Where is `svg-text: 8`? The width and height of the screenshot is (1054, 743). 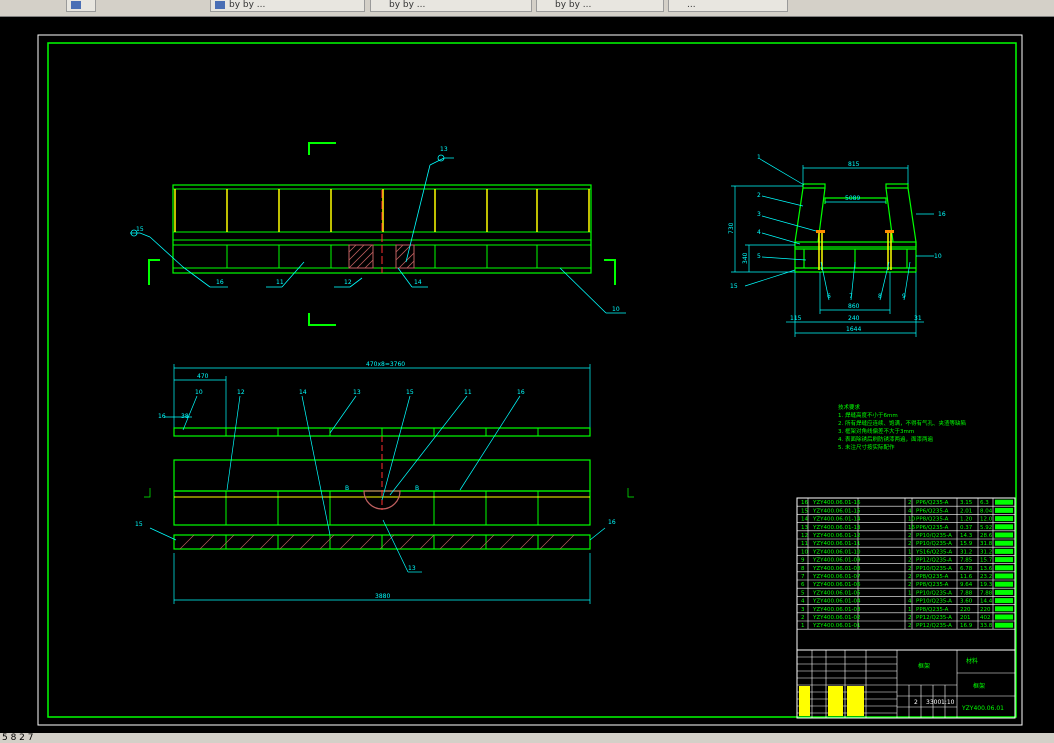 svg-text: 8 is located at coordinates (880, 296).